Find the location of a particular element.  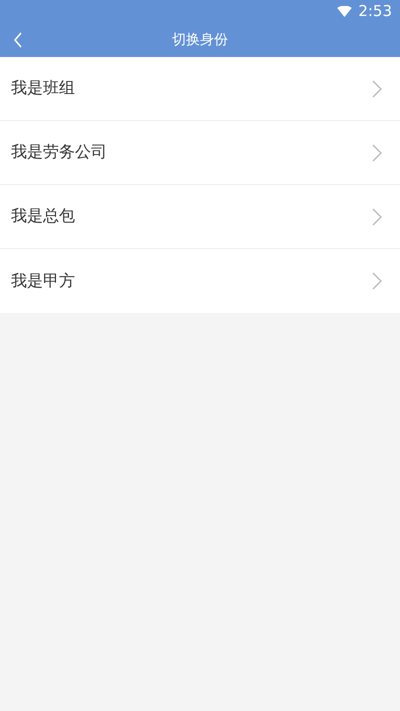

list-item: 我是劳务公司 is located at coordinates (200, 153).